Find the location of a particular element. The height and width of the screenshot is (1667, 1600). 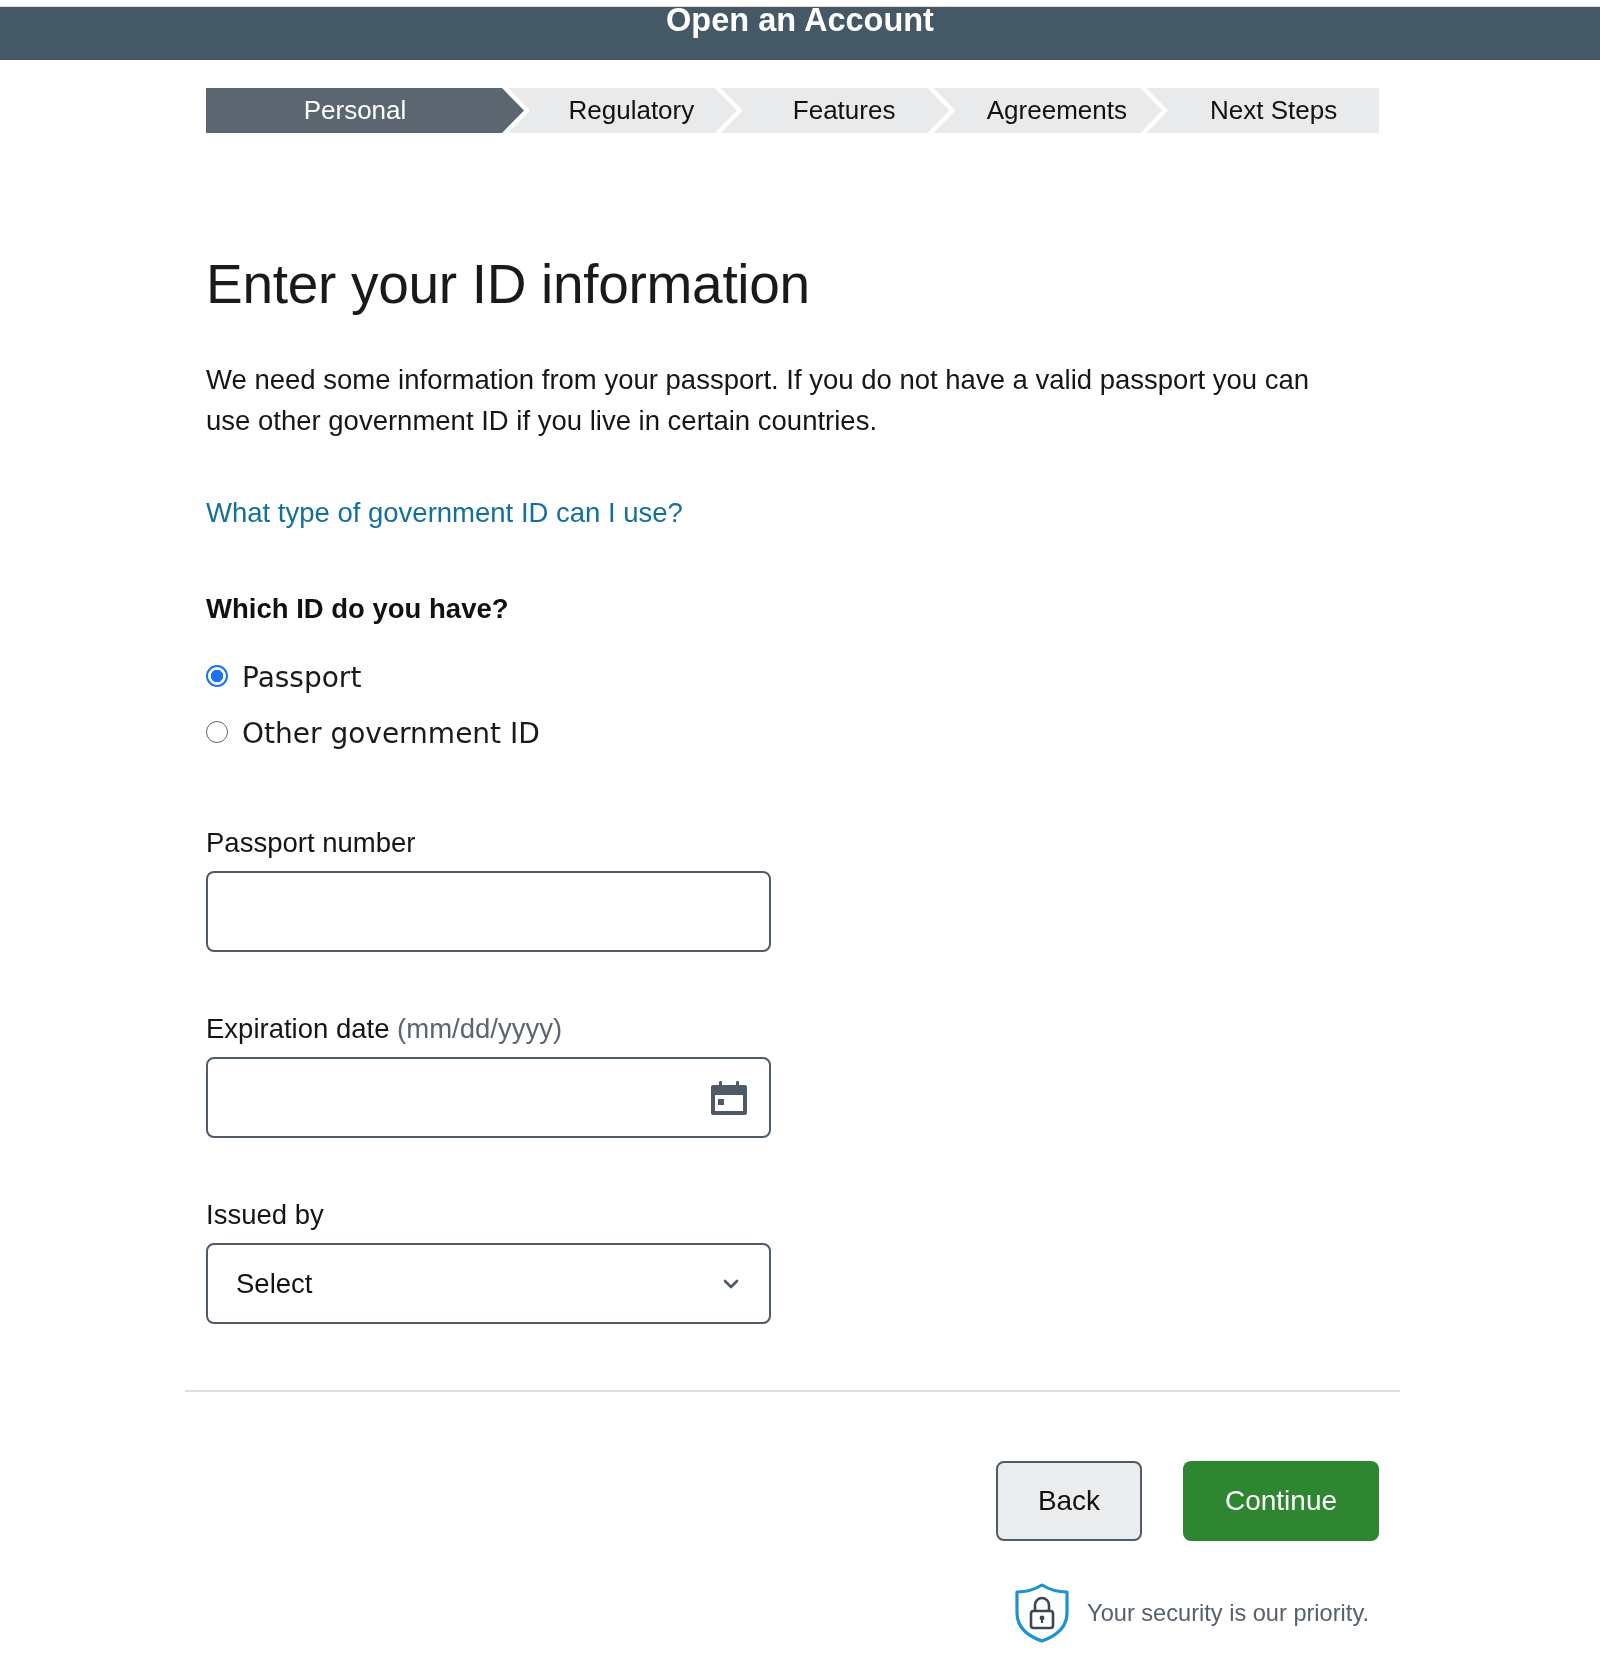

intro-text: We need some information from your passport. If you do not have a valid passport you can use other government ID if you live in certain countries. is located at coordinates (758, 400).